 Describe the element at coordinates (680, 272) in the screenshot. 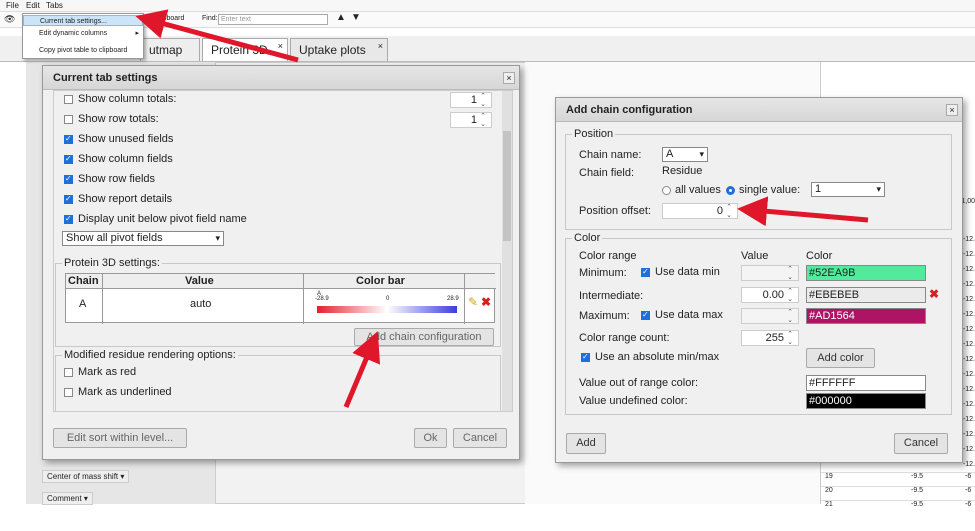

I see `use-data-min-checkbox: Use data min` at that location.